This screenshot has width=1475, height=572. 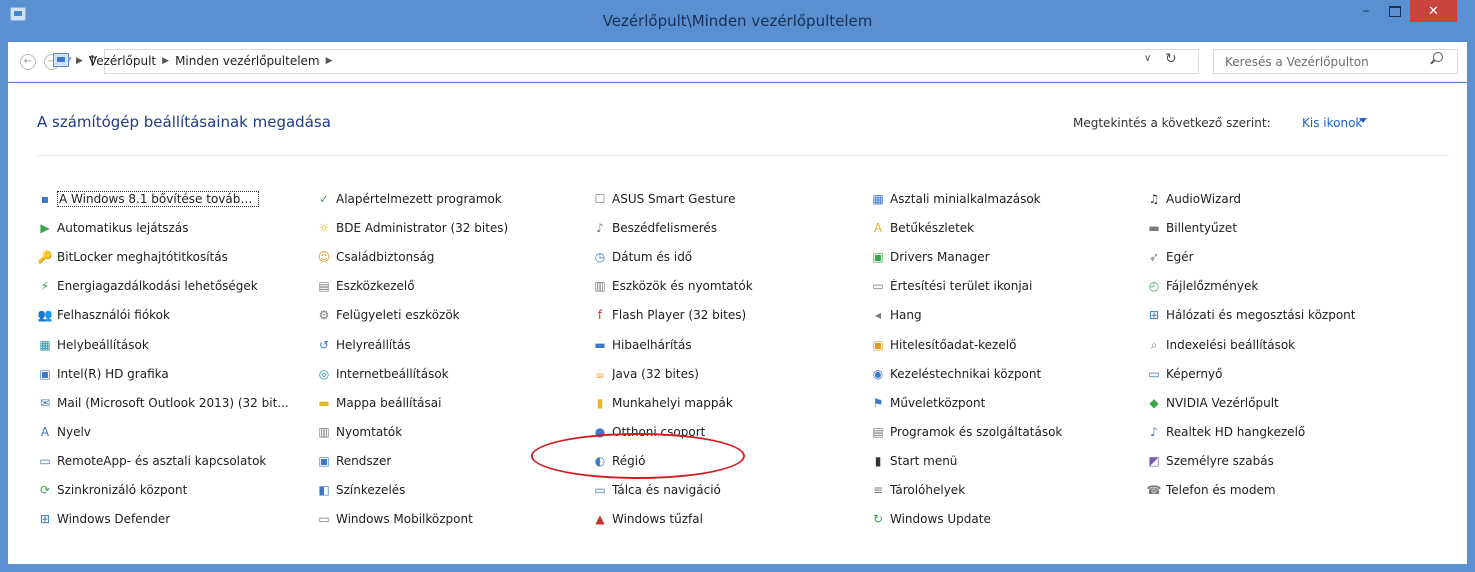 I want to click on keyboard-icon: ▬, so click(x=1154, y=228).